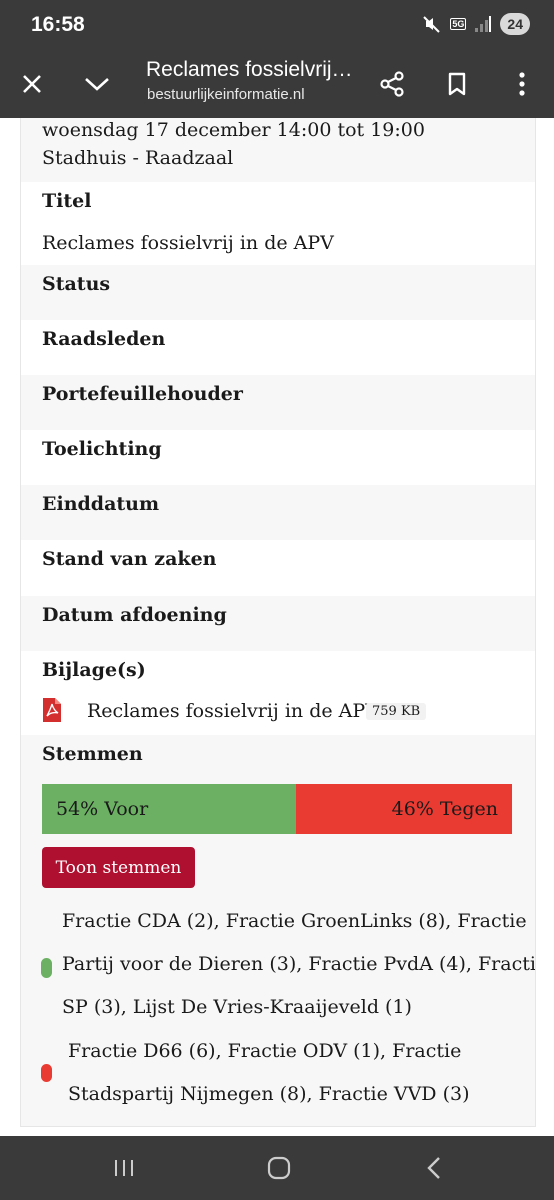 The image size is (554, 1200). Describe the element at coordinates (278, 512) in the screenshot. I see `einddatum-row: Einddatum` at that location.